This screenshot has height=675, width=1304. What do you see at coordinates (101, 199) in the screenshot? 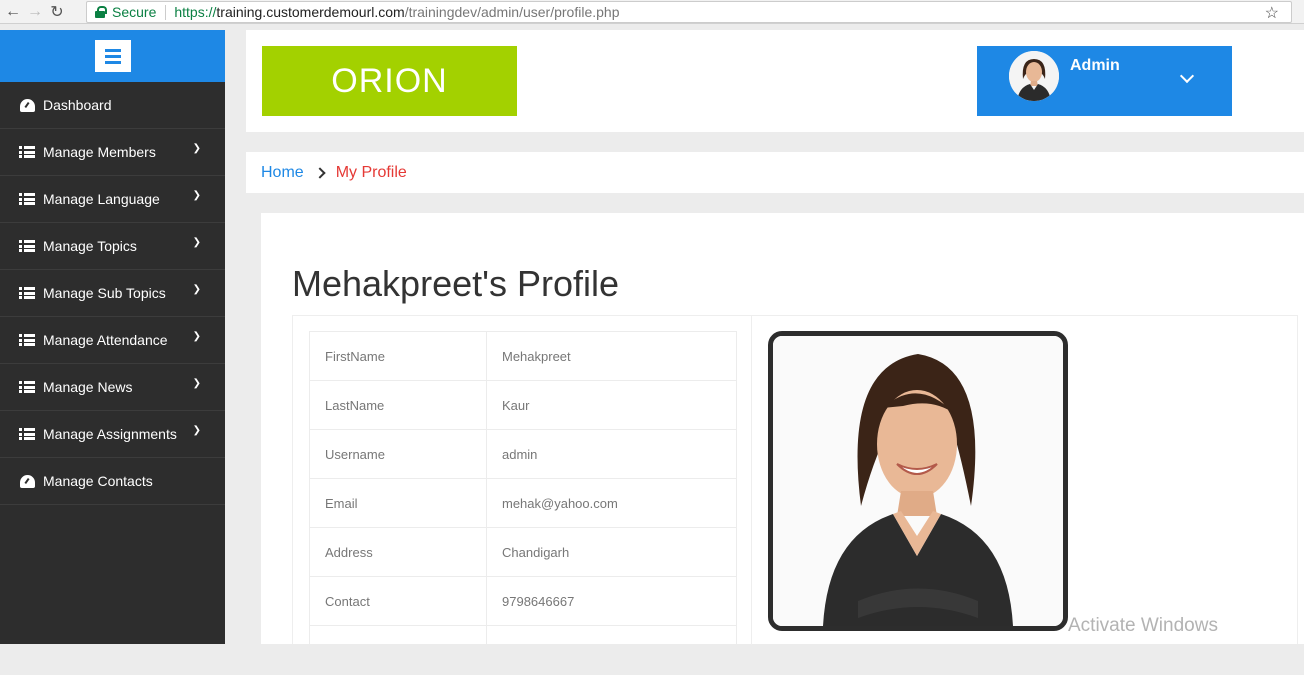
I see `sidebar-item-label: Manage Language` at bounding box center [101, 199].